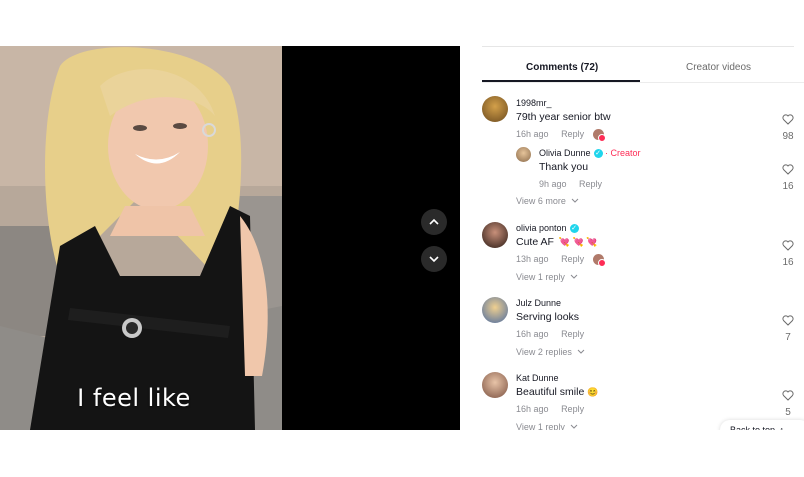 This screenshot has height=477, width=804. Describe the element at coordinates (537, 378) in the screenshot. I see `comment-username: Kat Dunne` at that location.